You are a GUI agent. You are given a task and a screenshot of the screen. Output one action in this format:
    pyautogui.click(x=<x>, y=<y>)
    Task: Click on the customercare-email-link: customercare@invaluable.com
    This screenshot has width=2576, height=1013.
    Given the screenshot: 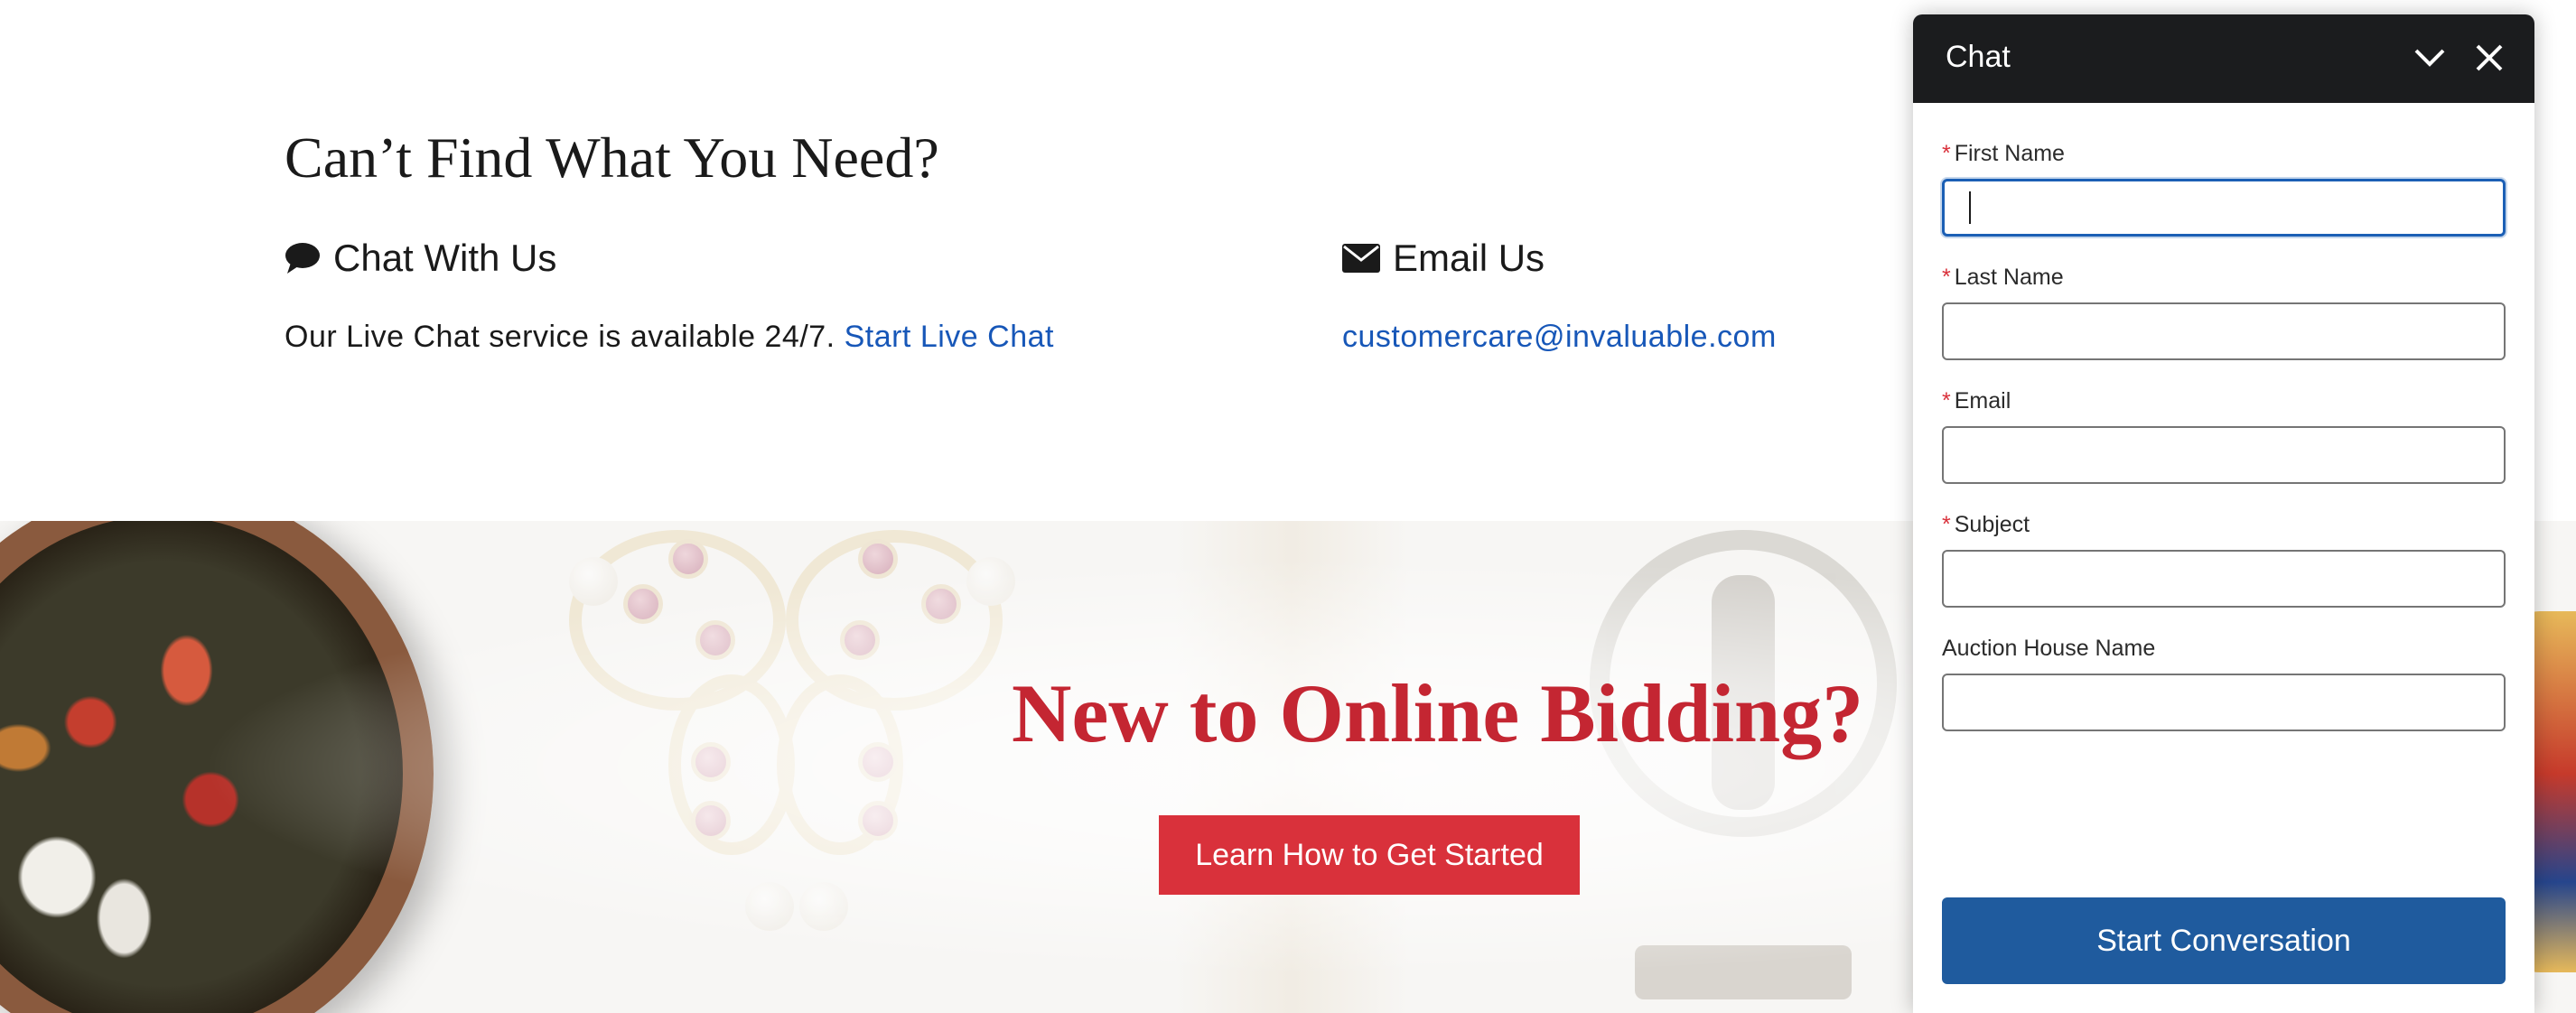 What is the action you would take?
    pyautogui.click(x=1559, y=337)
    